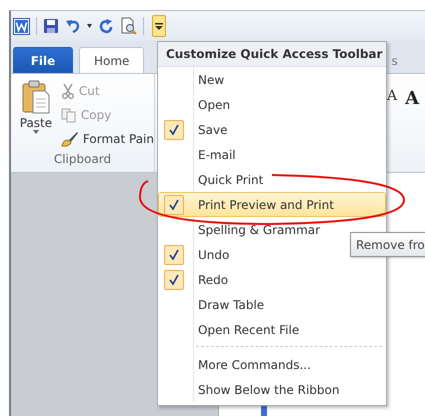  I want to click on tooltip: Remove fro, so click(387, 244).